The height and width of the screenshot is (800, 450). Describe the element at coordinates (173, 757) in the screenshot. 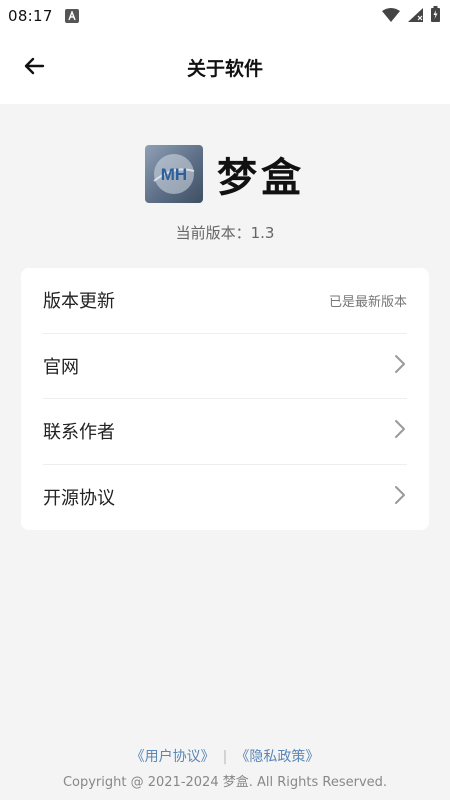

I see `user-agreement-link: 《用户协议》` at that location.